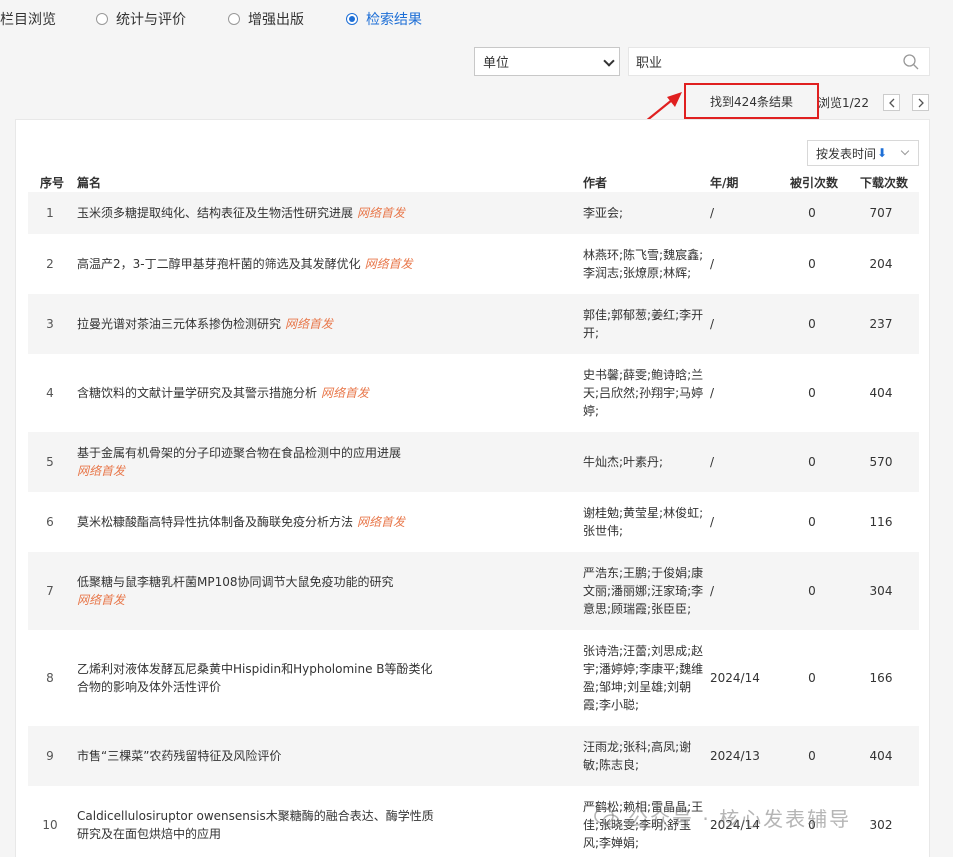  Describe the element at coordinates (197, 393) in the screenshot. I see `article-title-link: 含糖饮料的文献计量学研究及其警示措施分析` at that location.